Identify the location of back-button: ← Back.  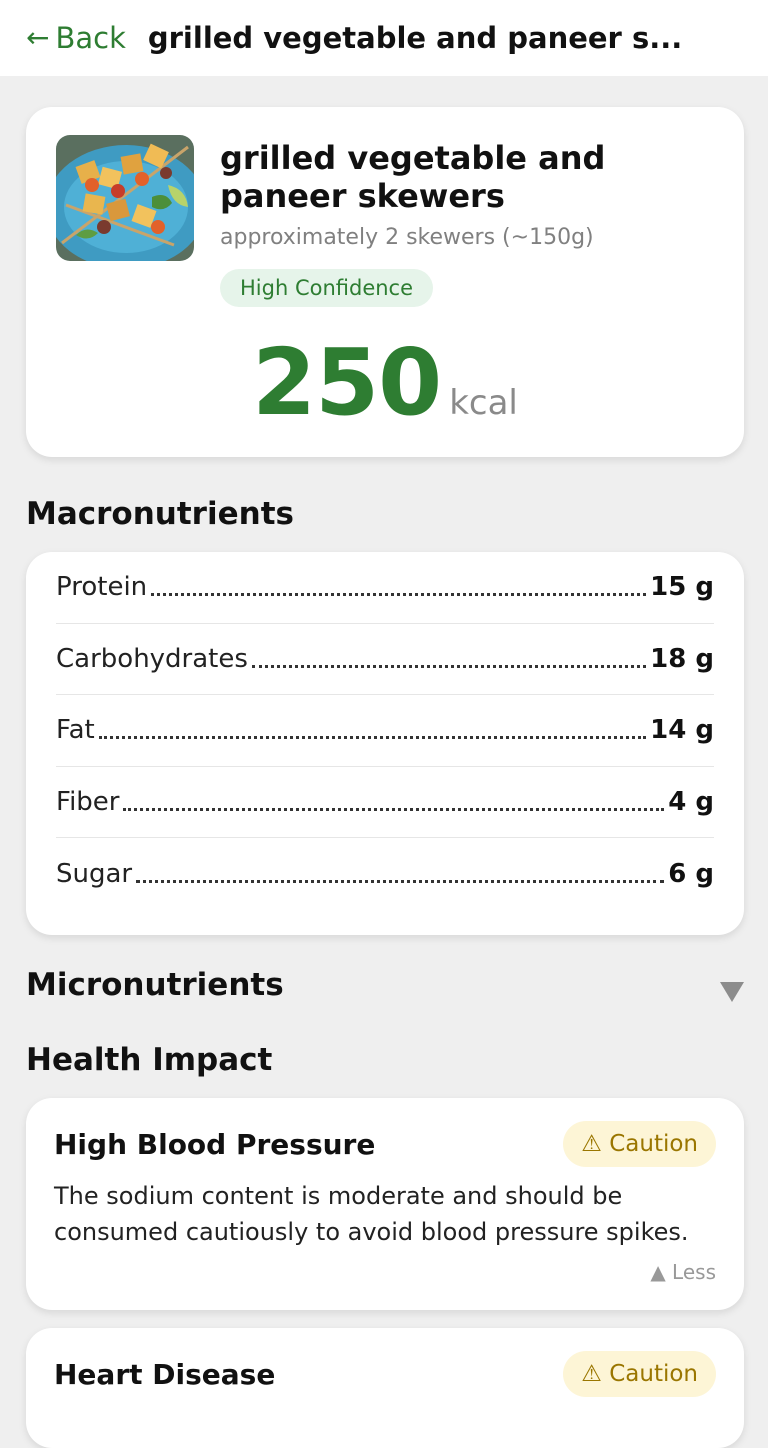
(76, 38).